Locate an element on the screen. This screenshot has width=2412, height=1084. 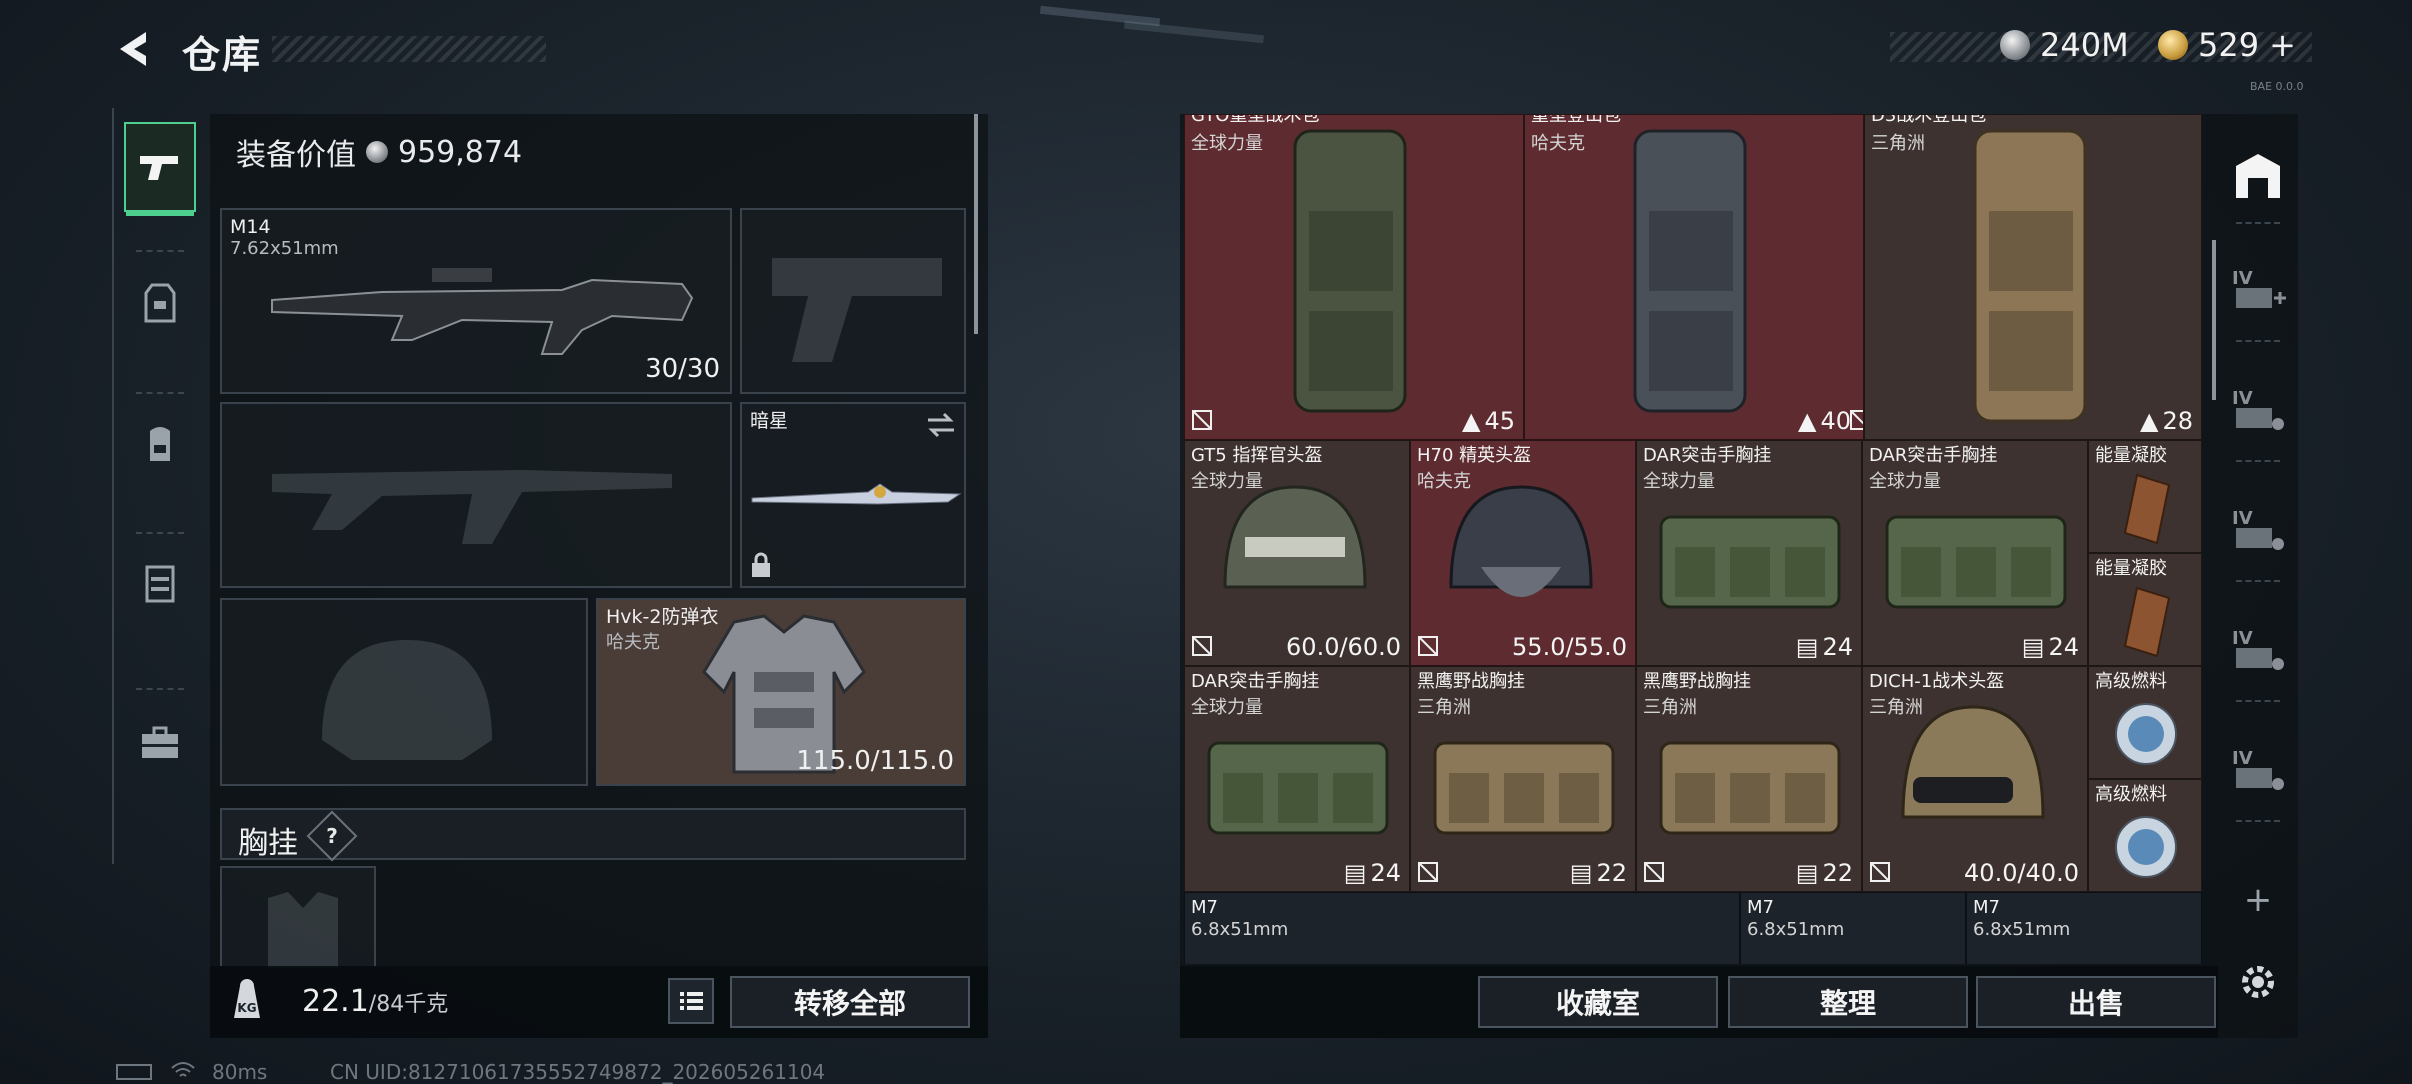
melee-slot: 暗星 is located at coordinates (853, 495).